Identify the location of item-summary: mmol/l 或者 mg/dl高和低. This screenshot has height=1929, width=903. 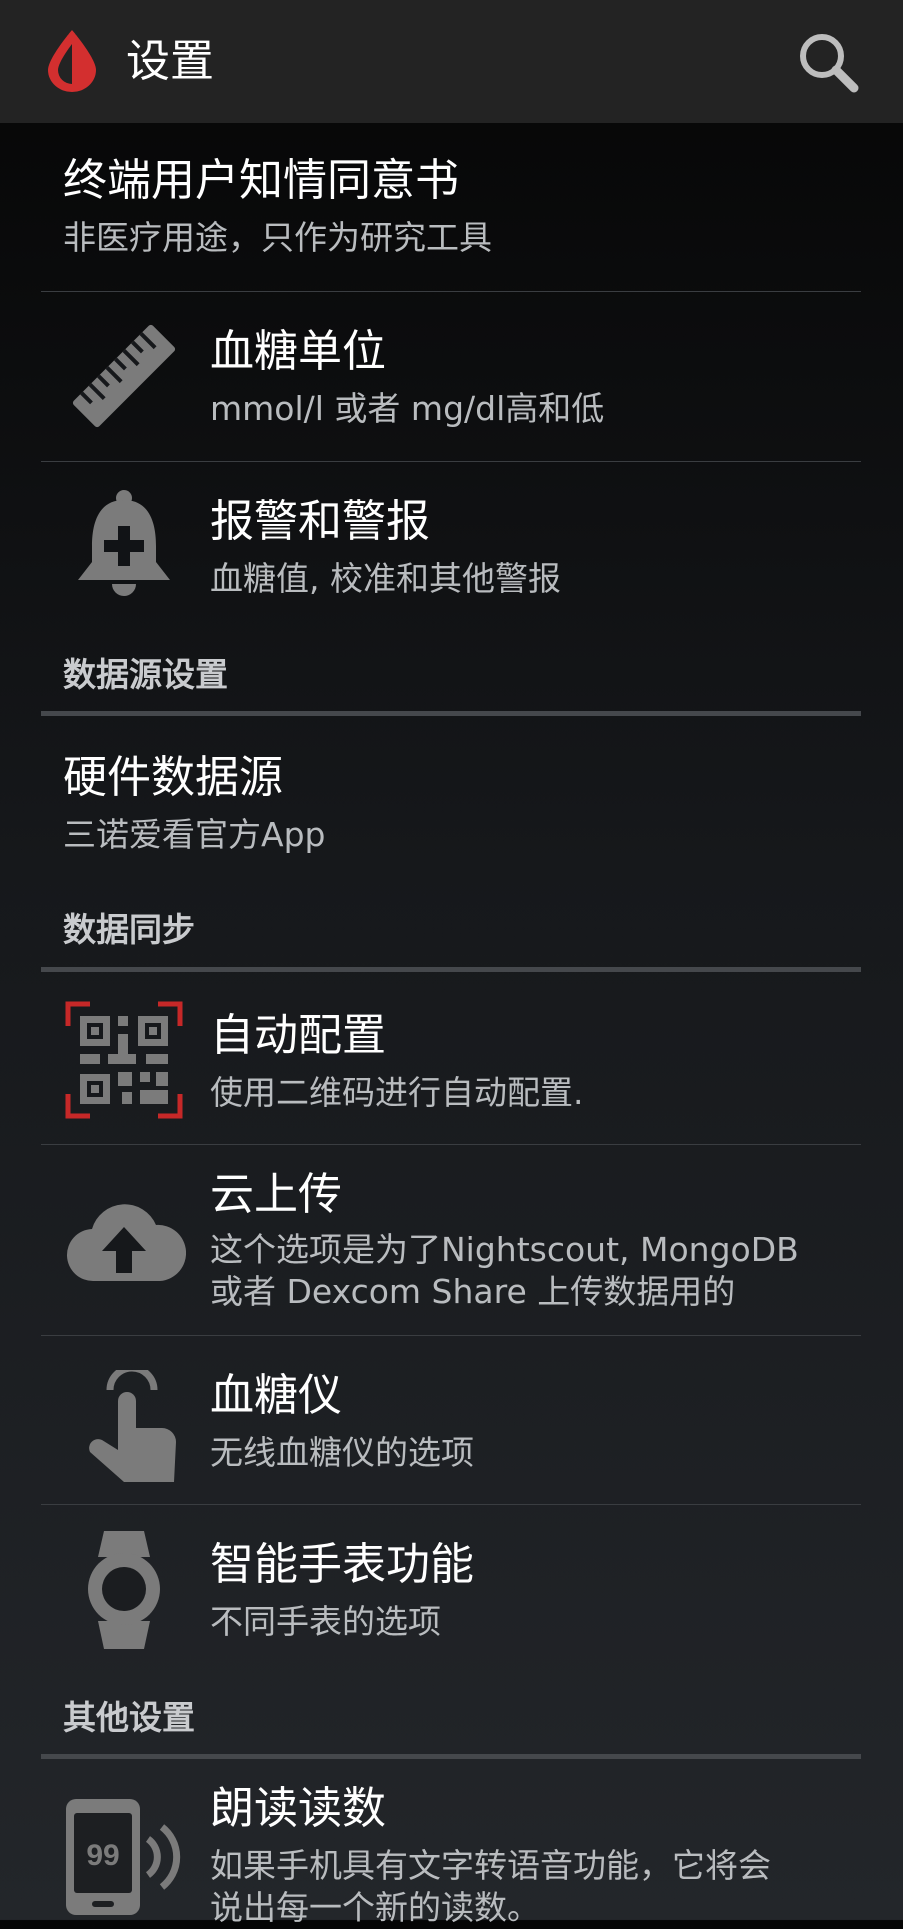
(407, 408).